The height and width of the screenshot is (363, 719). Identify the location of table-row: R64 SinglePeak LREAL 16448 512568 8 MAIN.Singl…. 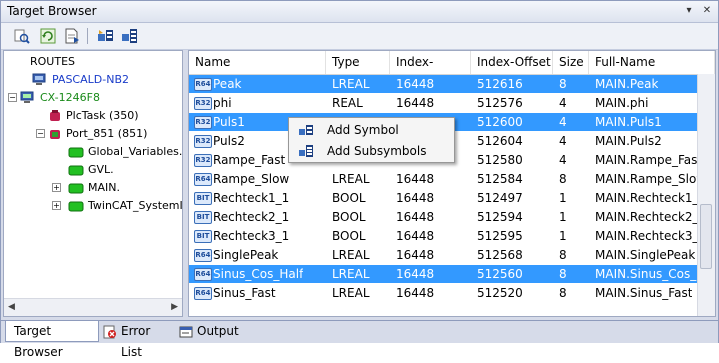
(444, 255).